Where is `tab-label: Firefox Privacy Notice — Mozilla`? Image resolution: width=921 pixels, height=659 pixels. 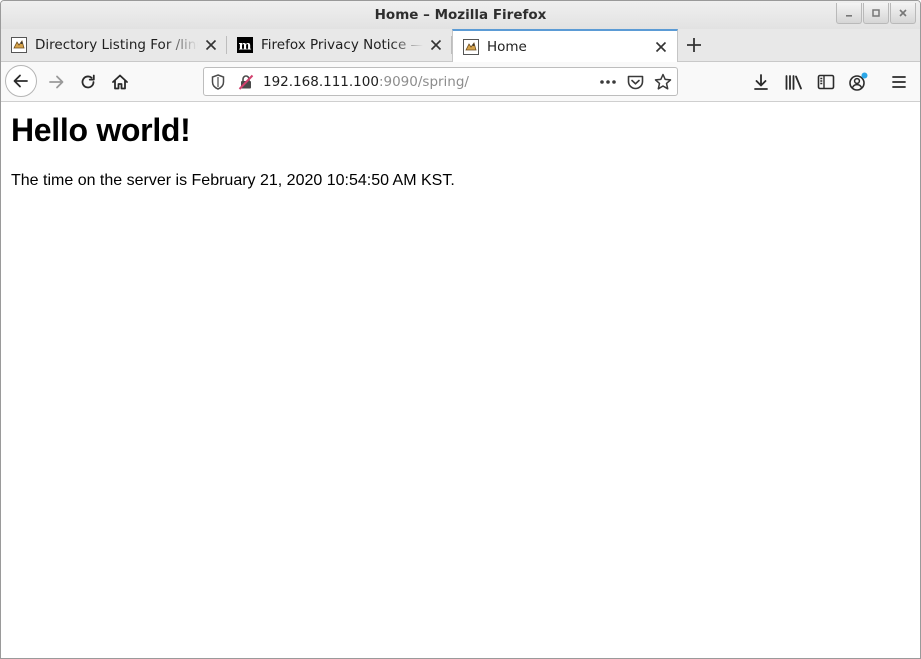
tab-label: Firefox Privacy Notice — Mozilla is located at coordinates (342, 45).